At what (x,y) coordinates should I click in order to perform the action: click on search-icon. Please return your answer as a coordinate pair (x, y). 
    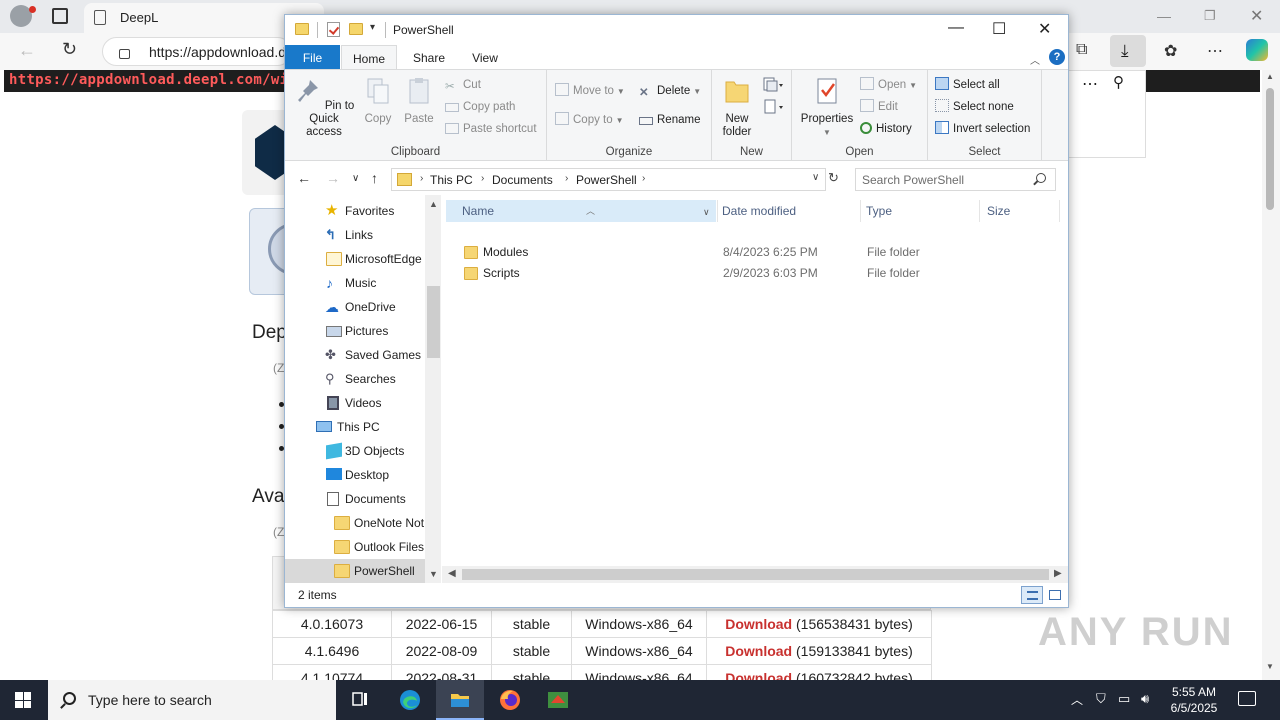
    Looking at the image, I should click on (1041, 178).